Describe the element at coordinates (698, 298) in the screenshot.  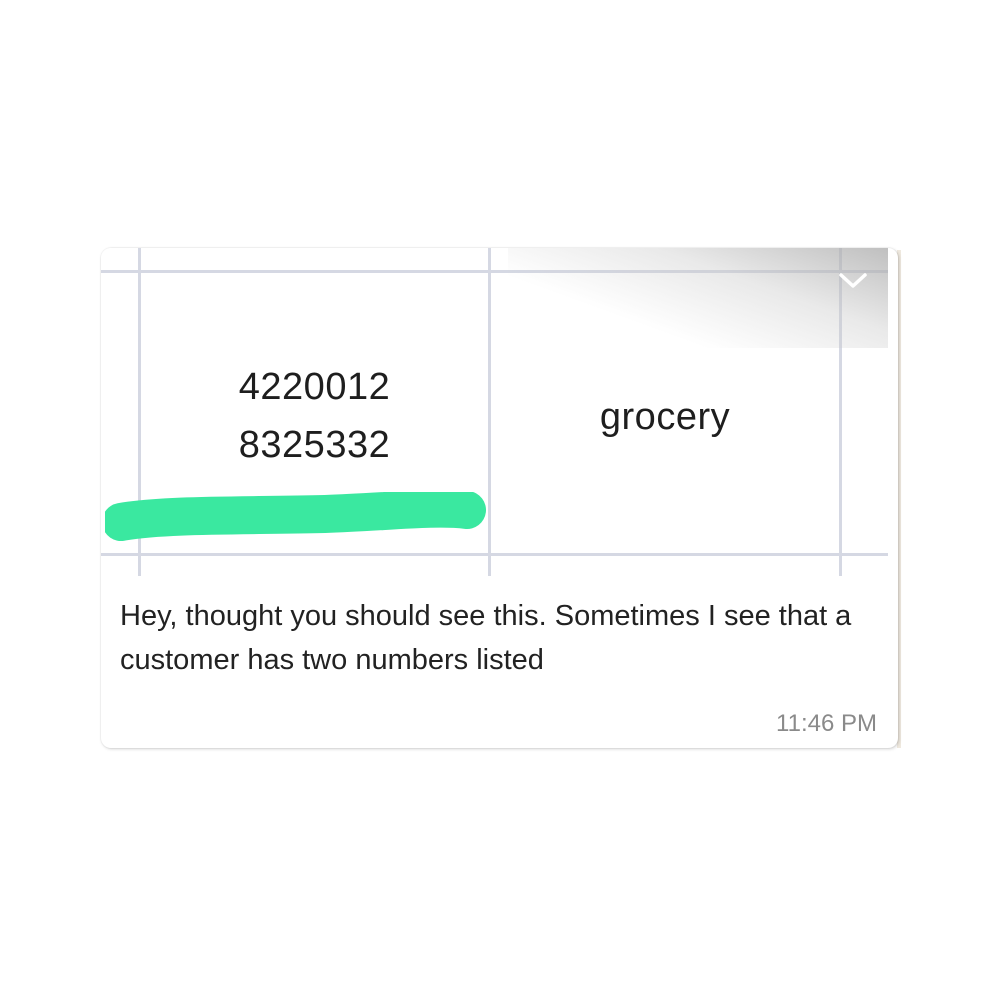
I see `menu-shade` at that location.